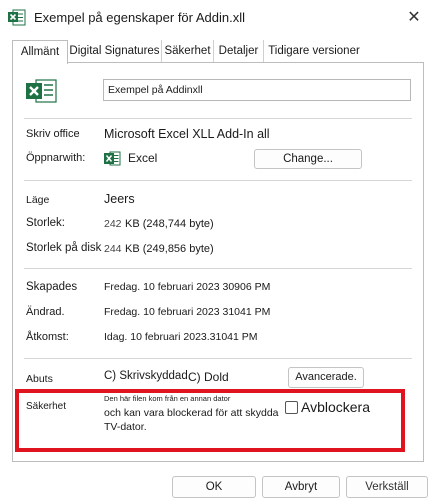  What do you see at coordinates (291, 407) in the screenshot?
I see `unblock-checkbox` at bounding box center [291, 407].